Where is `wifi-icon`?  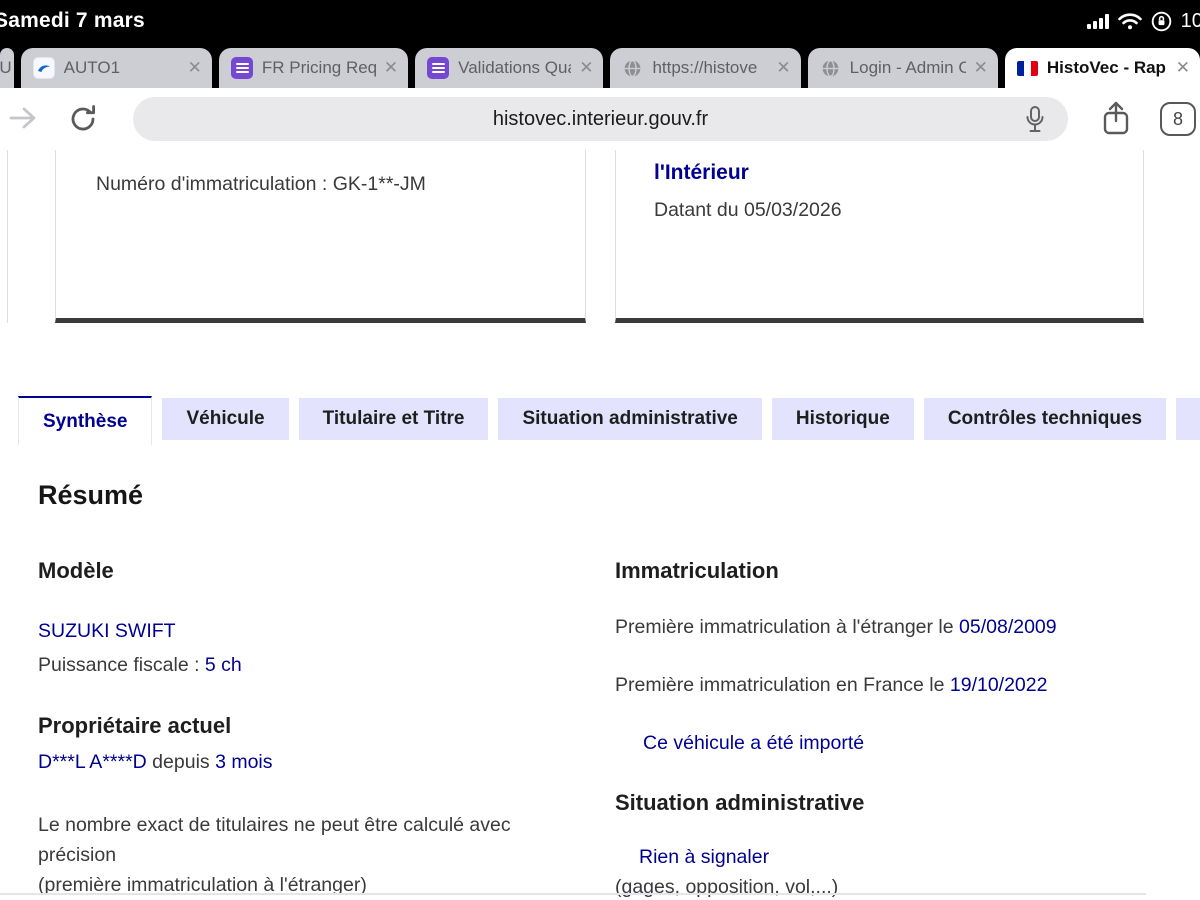 wifi-icon is located at coordinates (1129, 21).